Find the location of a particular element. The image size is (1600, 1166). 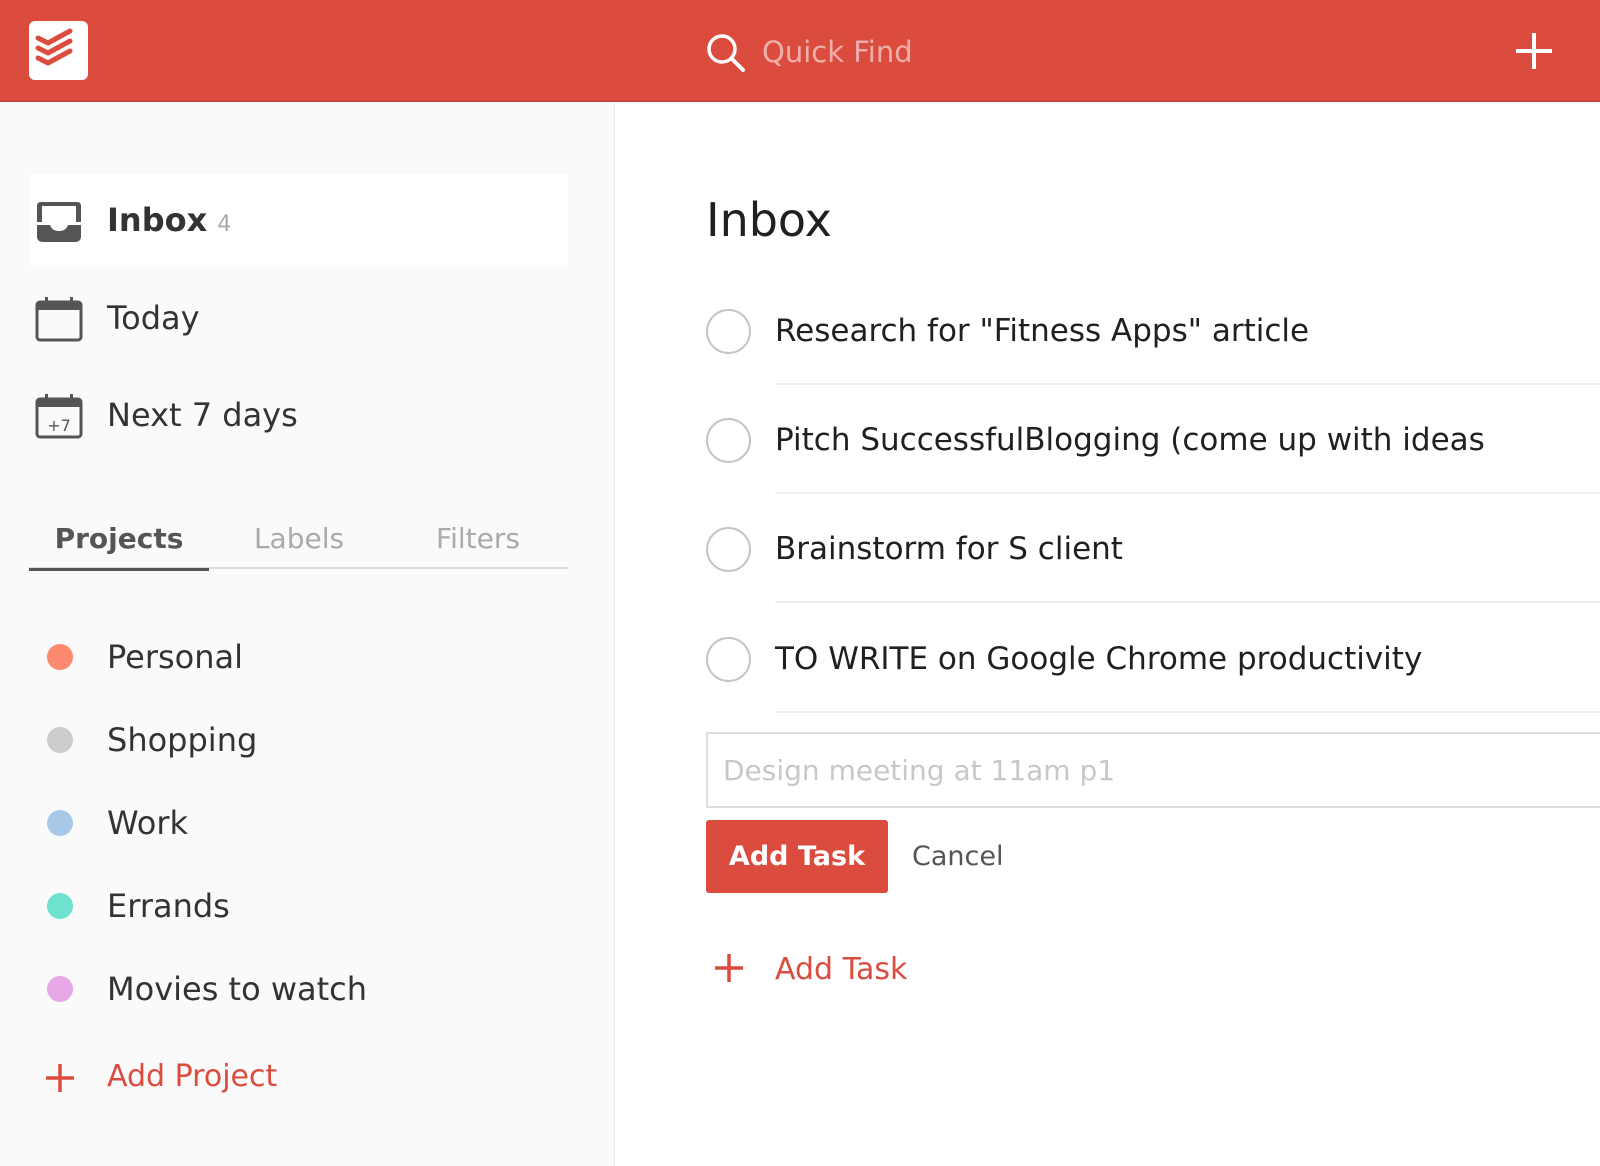

task-text: TO WRITE on Google Chrome productivity is located at coordinates (1098, 659).